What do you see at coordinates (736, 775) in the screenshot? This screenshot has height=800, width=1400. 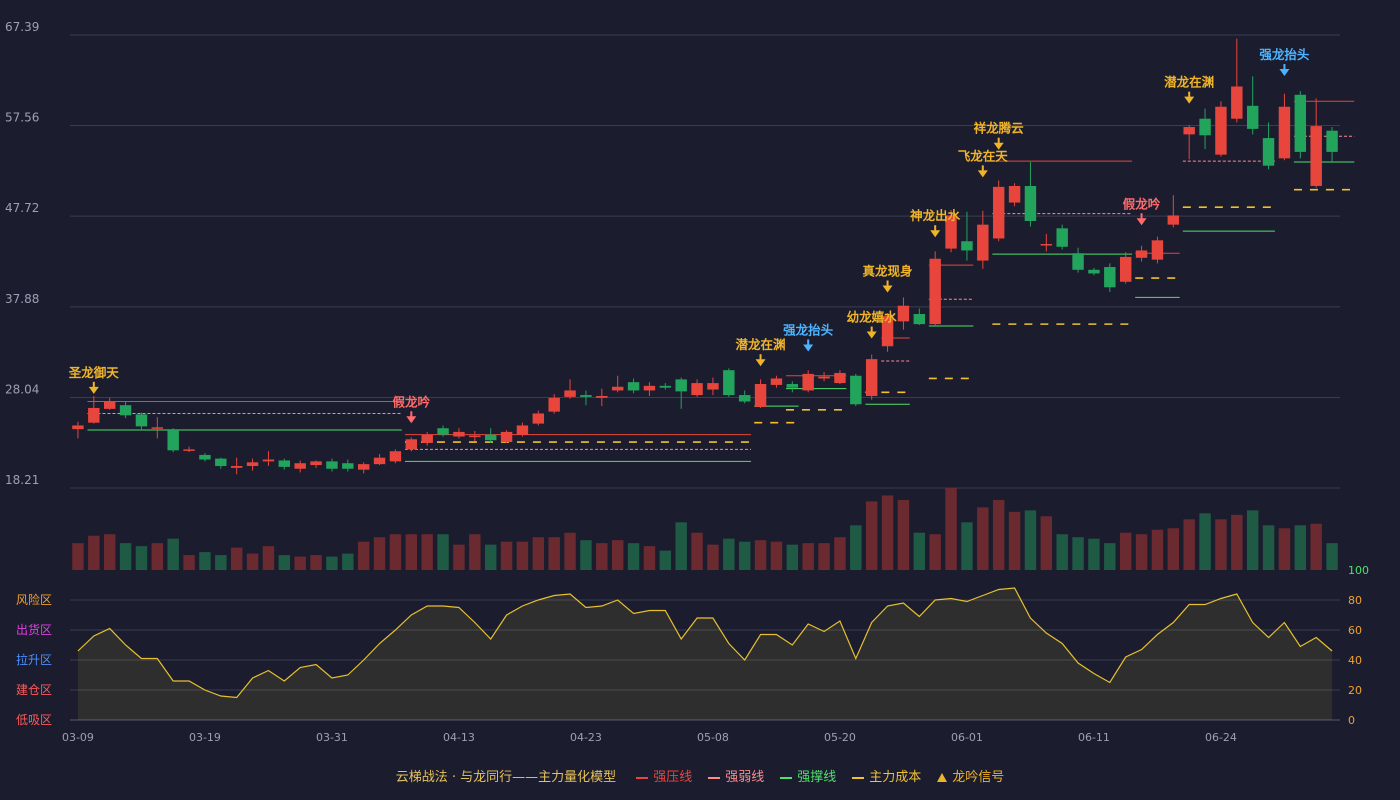 I see `legend-item: 强弱线` at bounding box center [736, 775].